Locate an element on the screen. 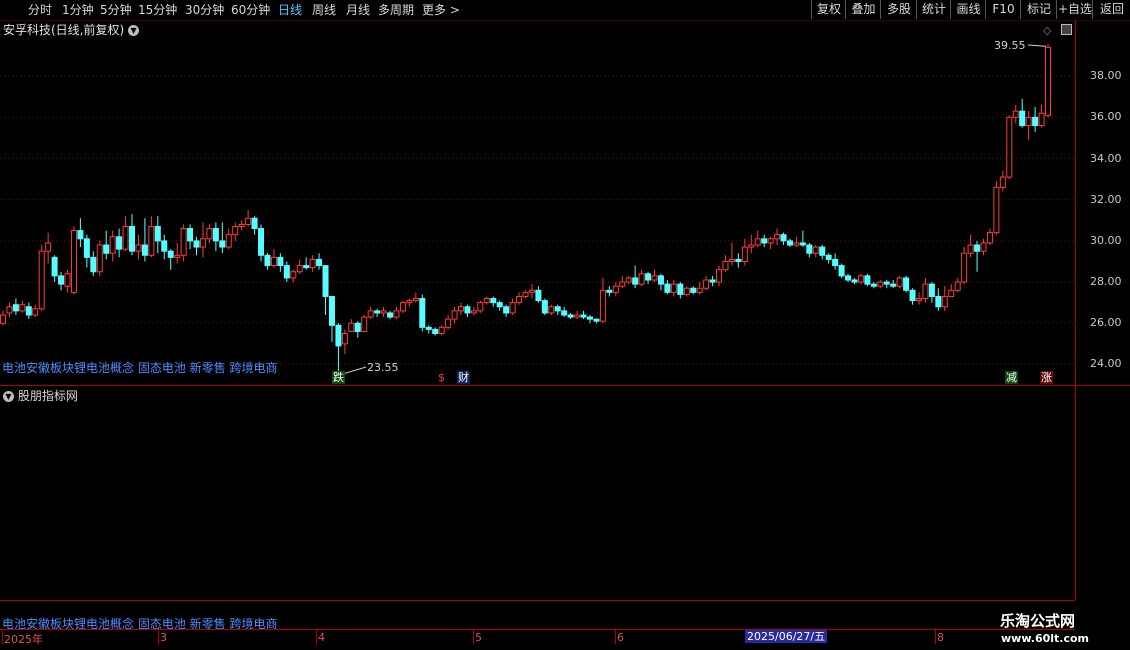 The height and width of the screenshot is (650, 1130). concept-tags-upper: 电池安徽板块锂电池概念 固态电池 新零售 跨境电商 is located at coordinates (139, 367).